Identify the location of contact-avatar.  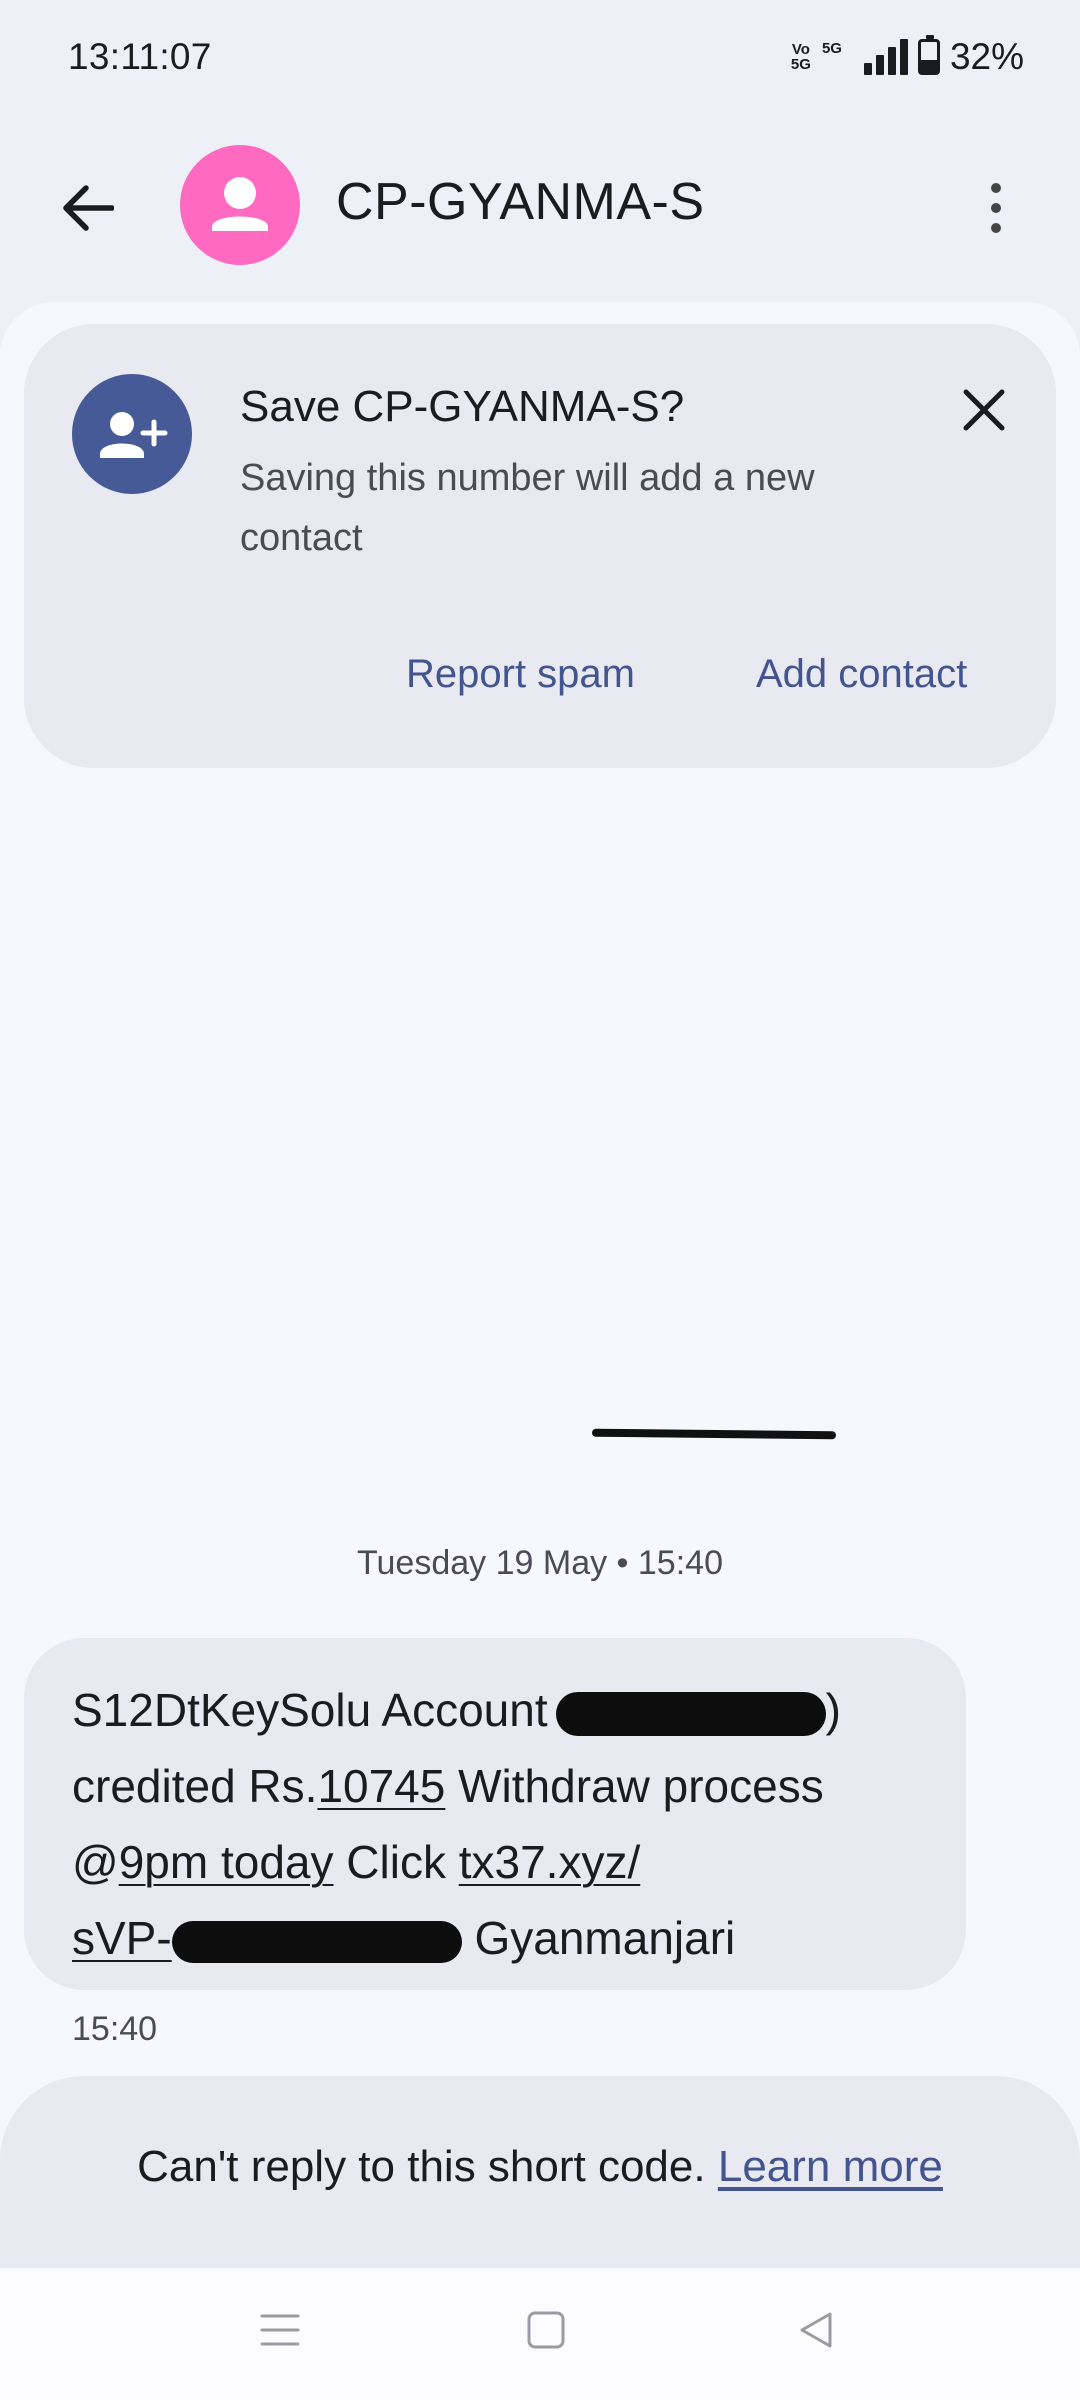
(240, 205).